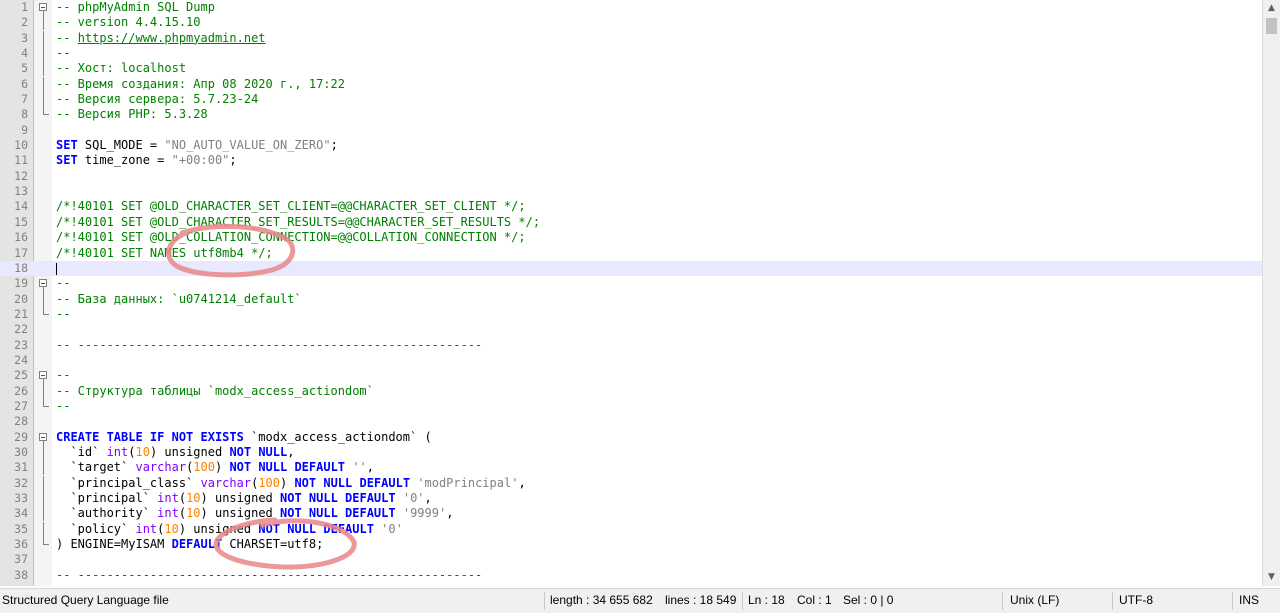 This screenshot has height=613, width=1280. I want to click on token-kw: SET, so click(67, 145).